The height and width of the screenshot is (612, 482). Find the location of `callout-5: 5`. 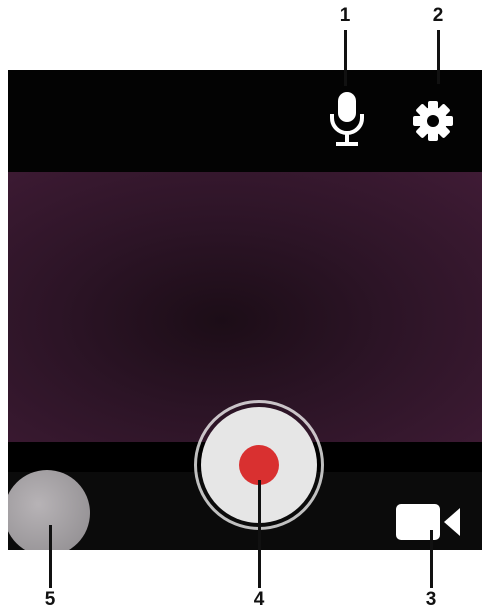

callout-5: 5 is located at coordinates (50, 599).